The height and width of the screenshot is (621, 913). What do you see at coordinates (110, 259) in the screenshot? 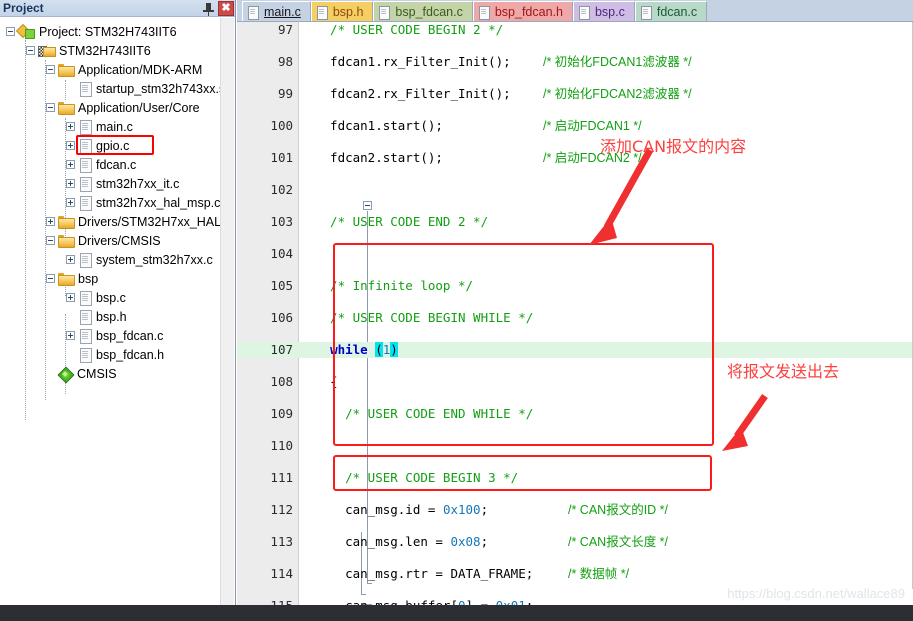
I see `tree-item-system-stm32h7xx-c: system_stm32h7xx.c` at bounding box center [110, 259].